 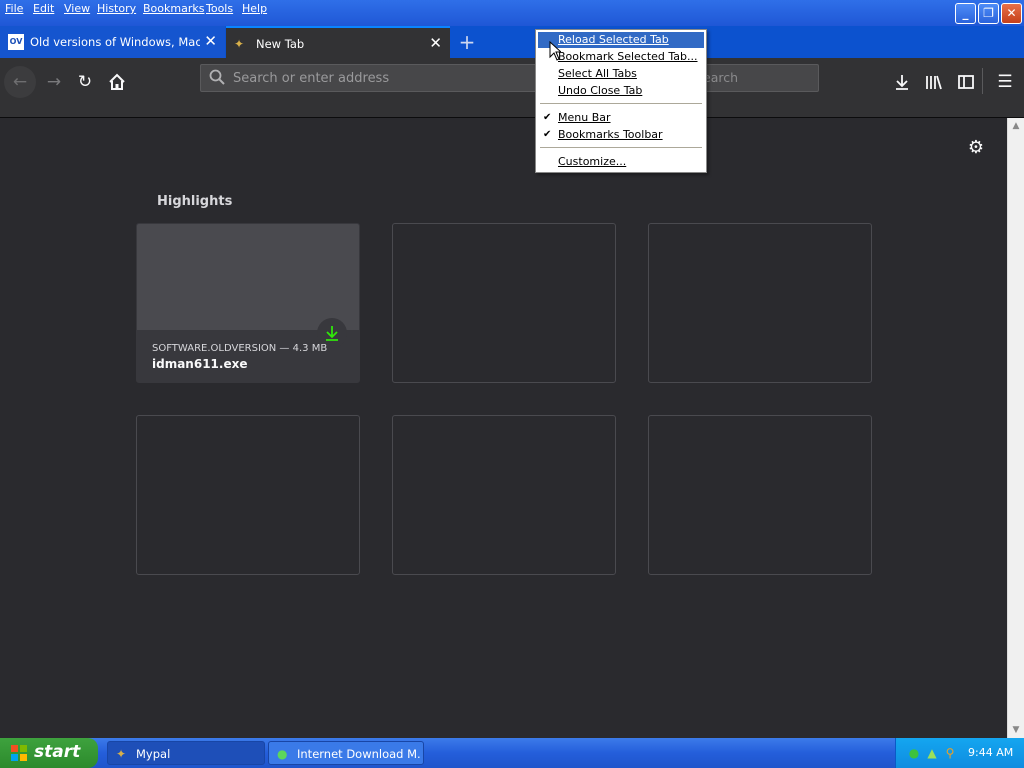 What do you see at coordinates (610, 134) in the screenshot?
I see `menu-item-label: Bookmarks Toolbar` at bounding box center [610, 134].